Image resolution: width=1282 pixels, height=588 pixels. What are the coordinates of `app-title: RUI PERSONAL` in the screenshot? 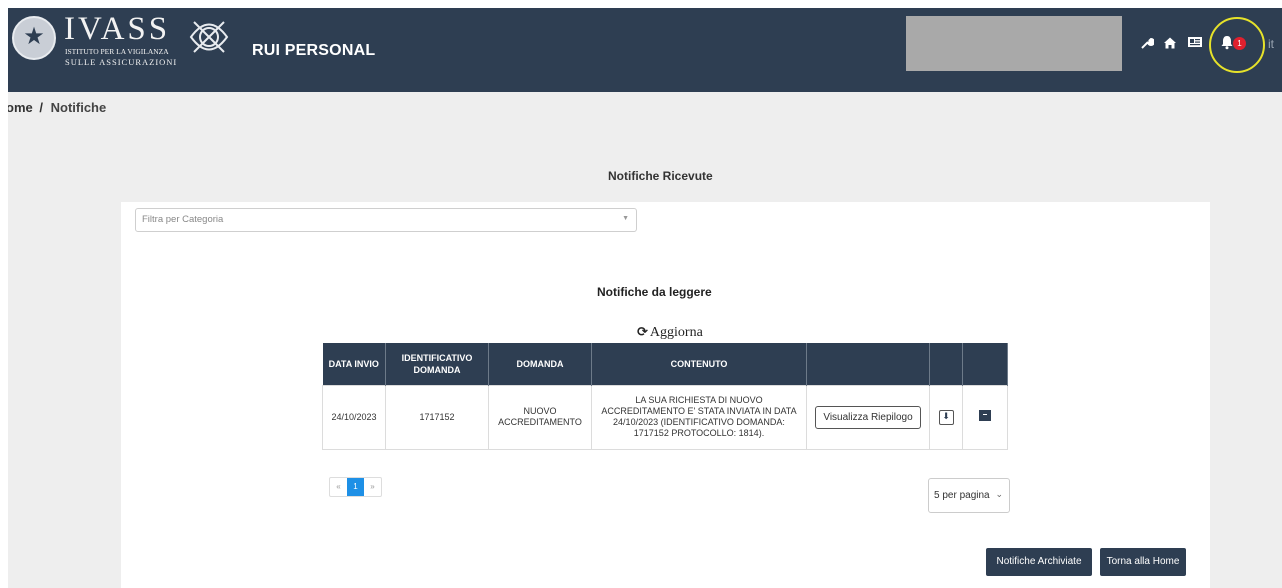 It's located at (314, 50).